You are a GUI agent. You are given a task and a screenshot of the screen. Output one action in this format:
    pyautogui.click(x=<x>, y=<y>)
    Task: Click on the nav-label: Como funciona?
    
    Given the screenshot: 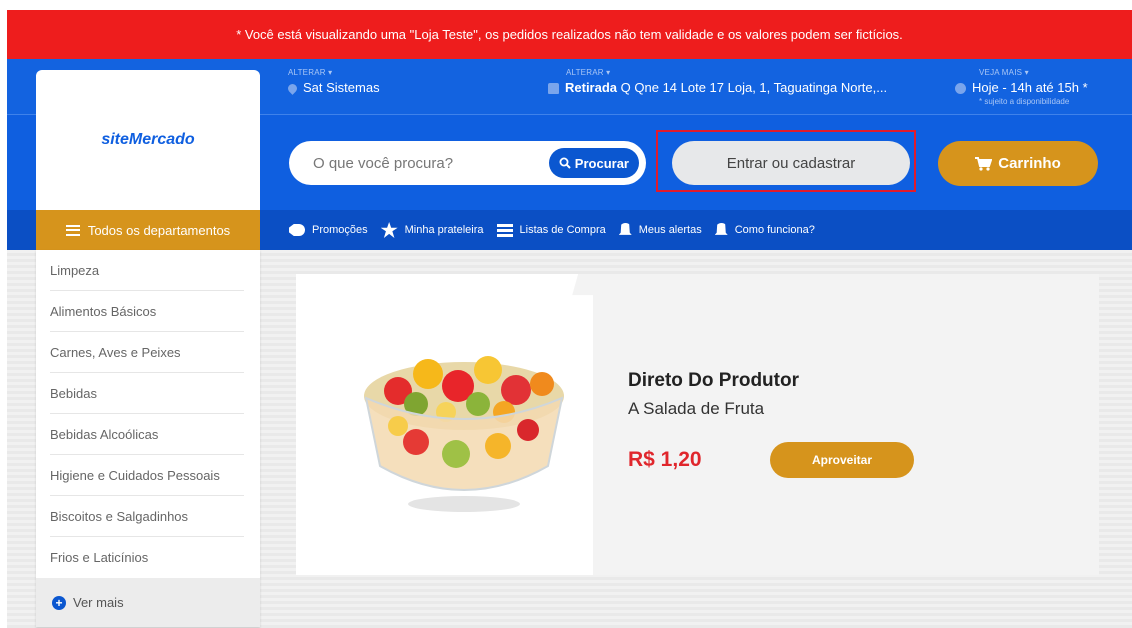 What is the action you would take?
    pyautogui.click(x=774, y=230)
    